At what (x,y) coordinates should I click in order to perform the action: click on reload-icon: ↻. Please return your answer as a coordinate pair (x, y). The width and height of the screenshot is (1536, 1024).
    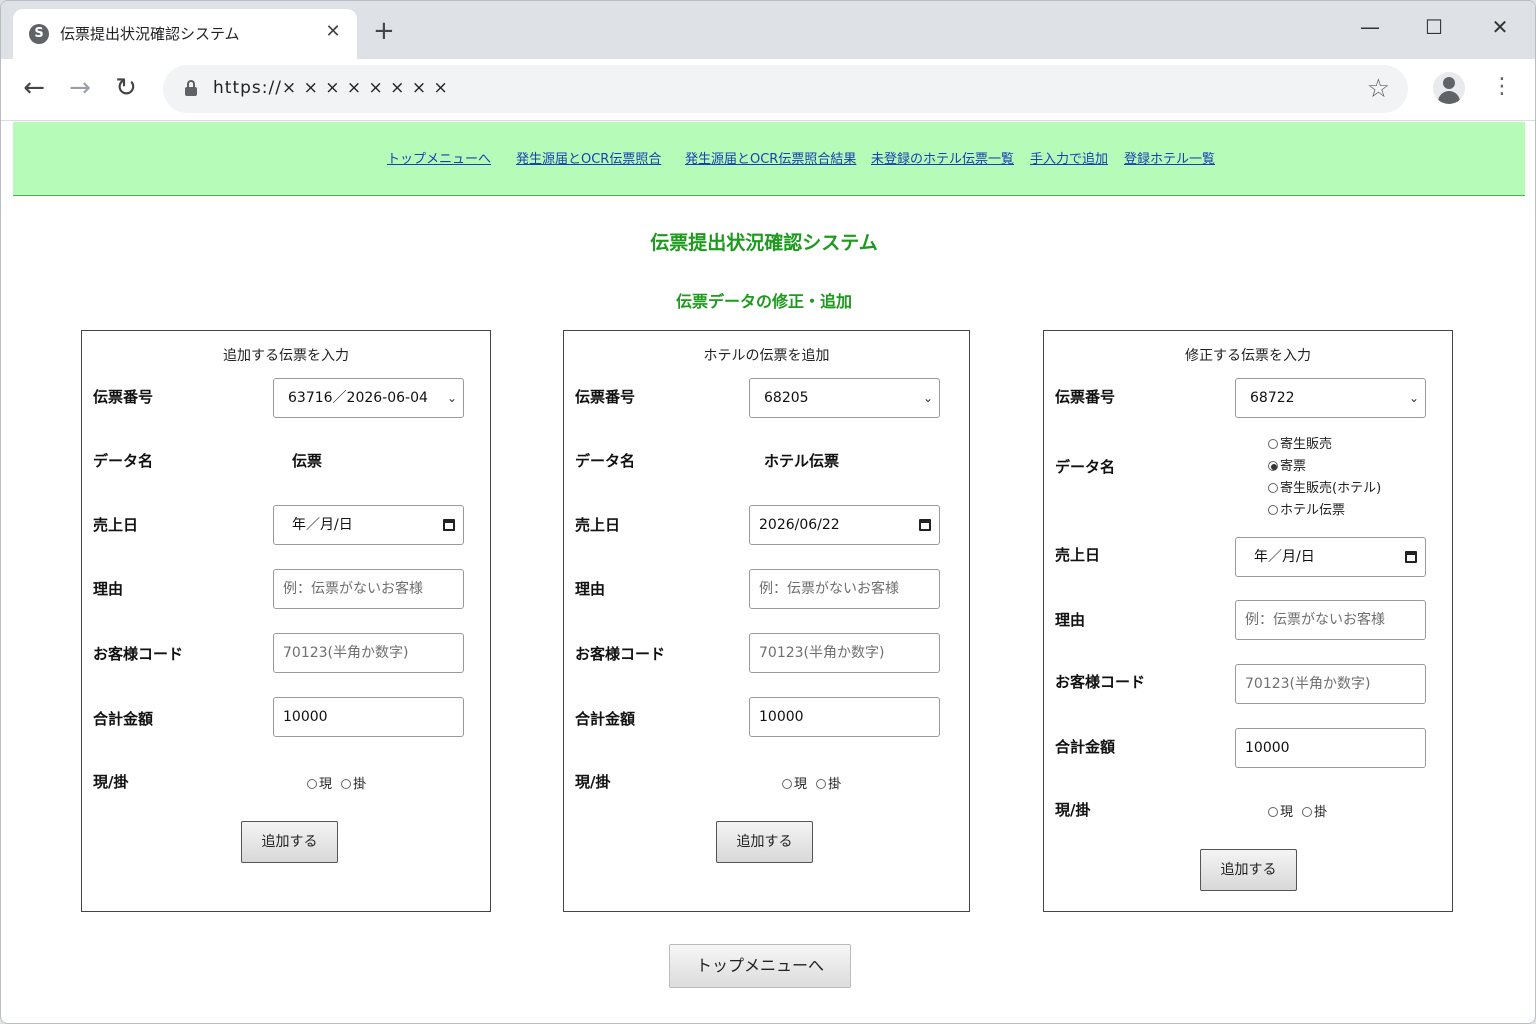
    Looking at the image, I should click on (126, 88).